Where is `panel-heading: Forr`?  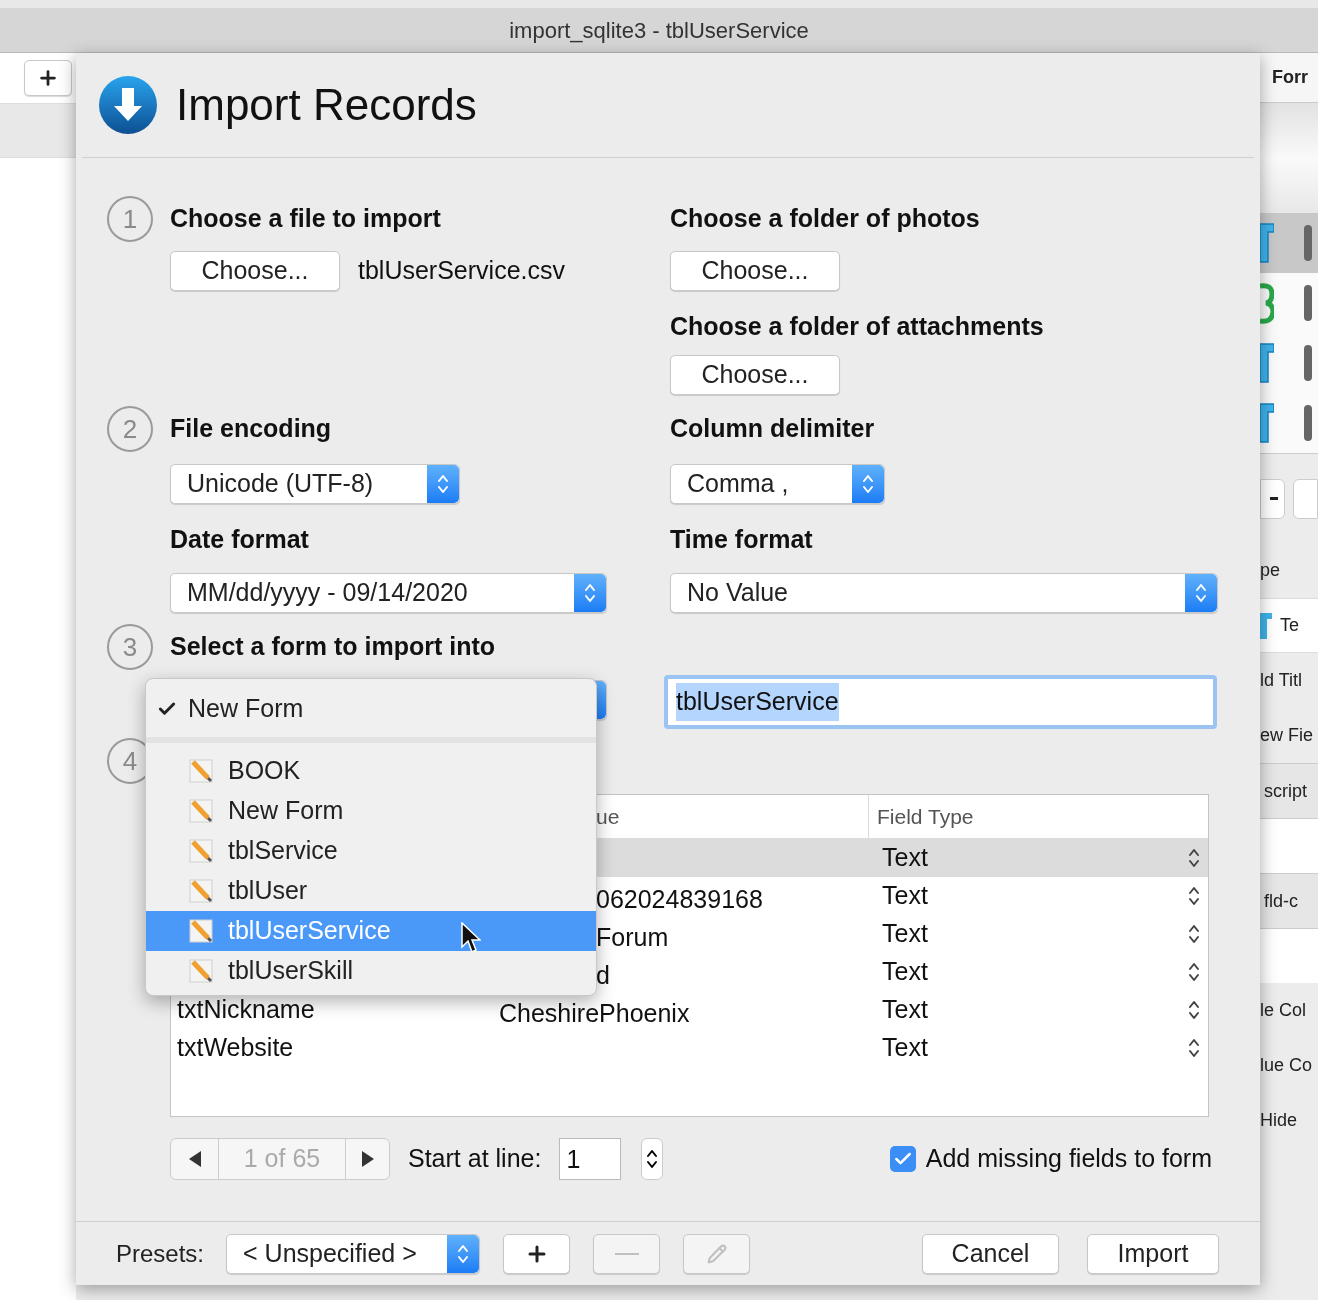
panel-heading: Forr is located at coordinates (1290, 77).